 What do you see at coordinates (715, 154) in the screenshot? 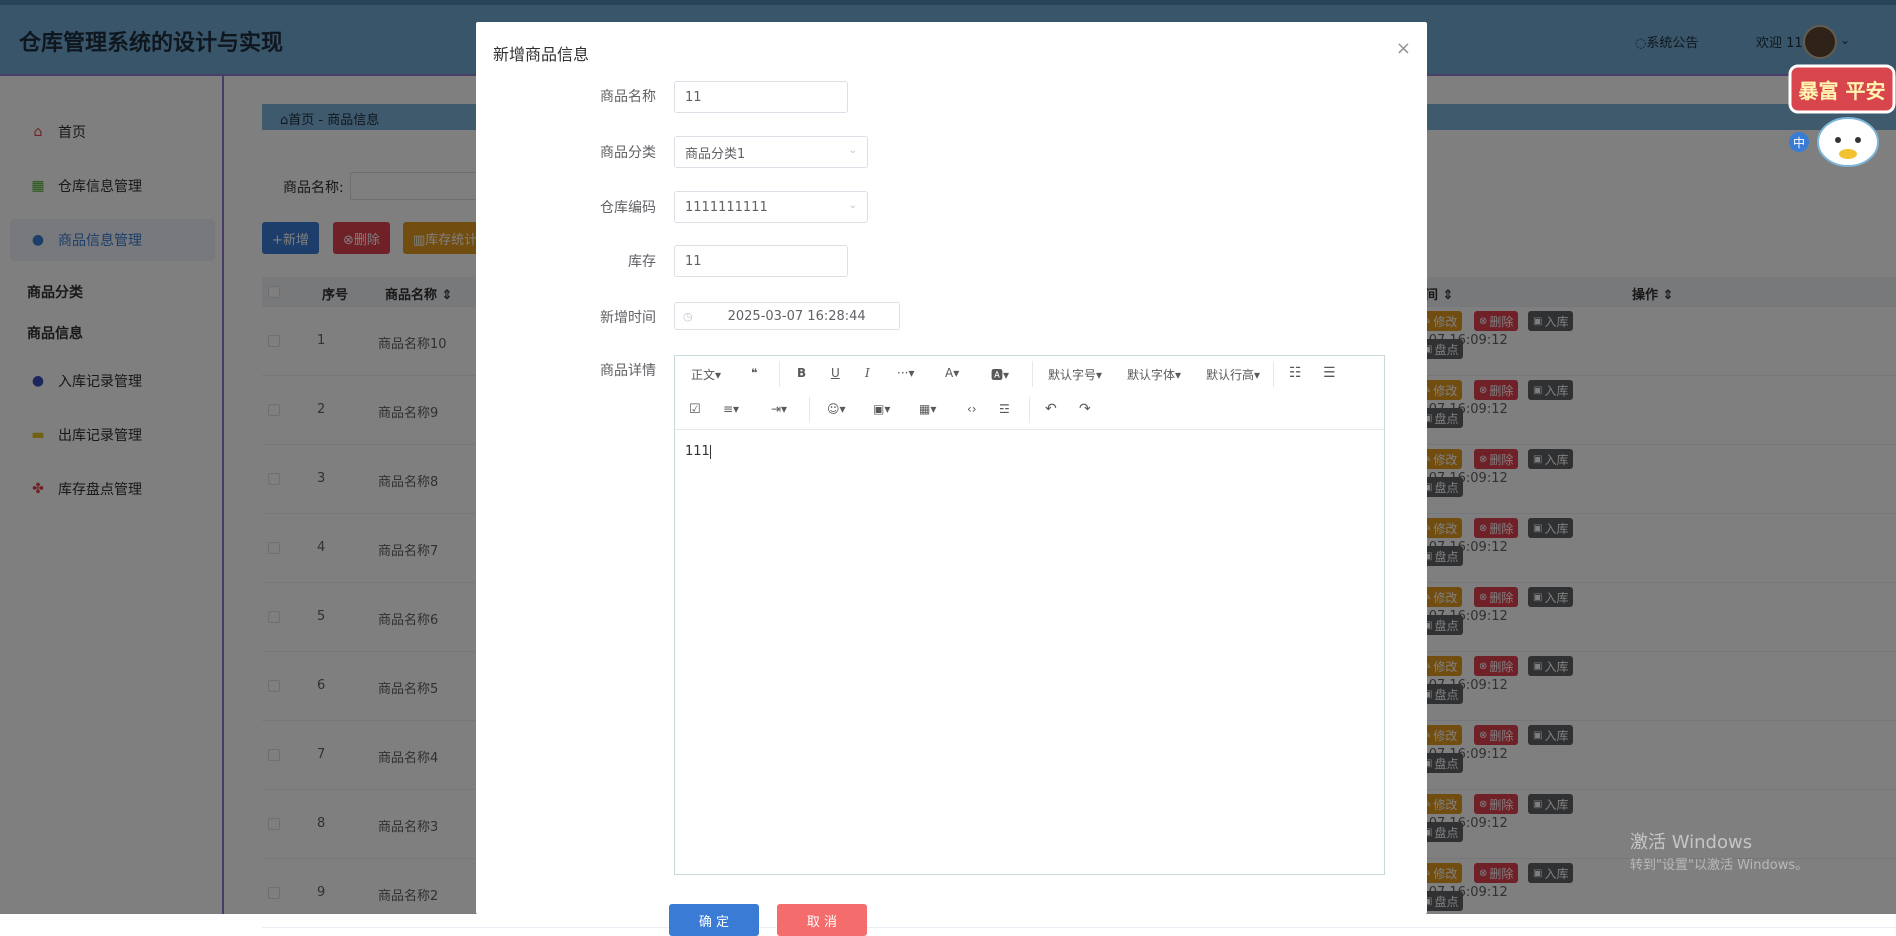
I see `goods-category-value: 商品分类1` at bounding box center [715, 154].